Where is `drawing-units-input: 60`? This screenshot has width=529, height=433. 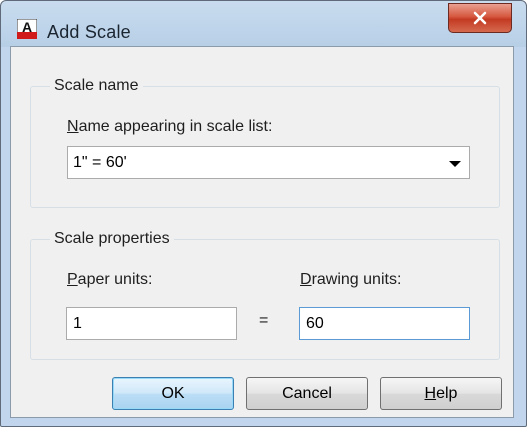
drawing-units-input: 60 is located at coordinates (384, 323).